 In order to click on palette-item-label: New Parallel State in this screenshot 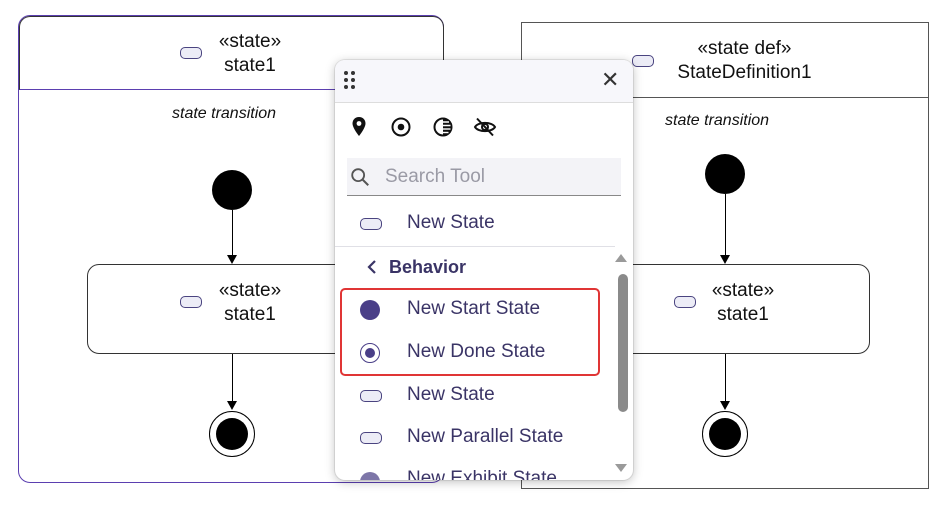, I will do `click(485, 436)`.